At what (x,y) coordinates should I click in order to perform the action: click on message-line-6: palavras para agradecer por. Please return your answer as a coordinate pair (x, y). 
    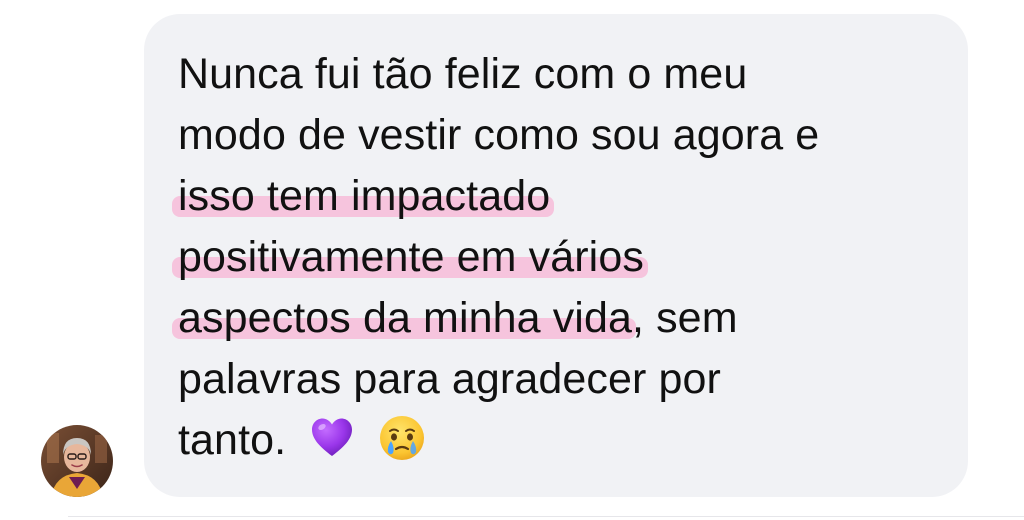
    Looking at the image, I should click on (568, 379).